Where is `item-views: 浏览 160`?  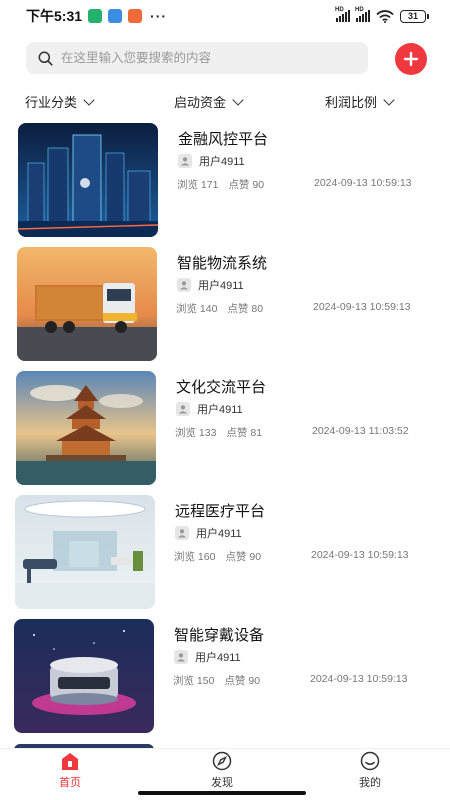
item-views: 浏览 160 is located at coordinates (195, 557).